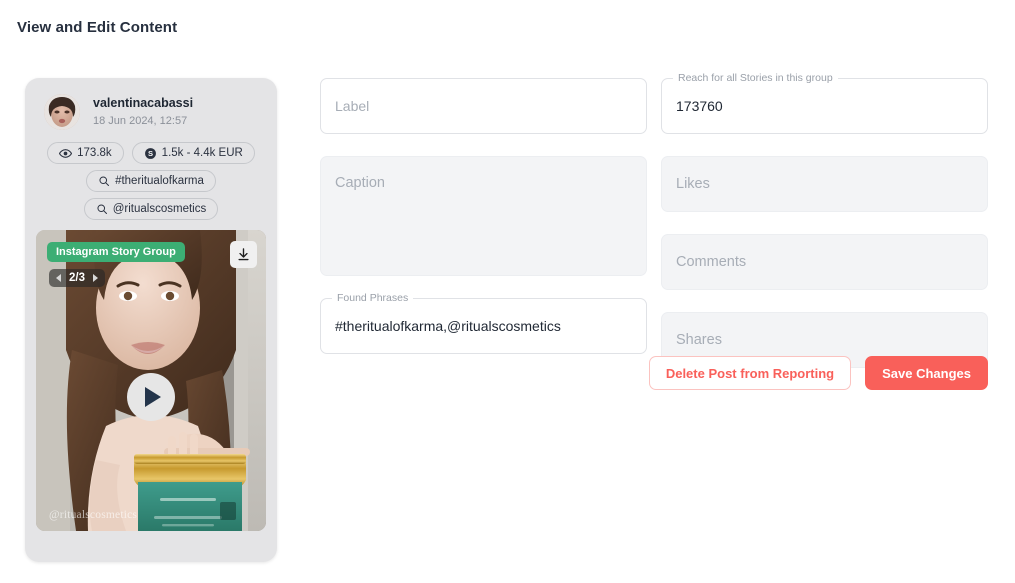  What do you see at coordinates (94, 153) in the screenshot?
I see `chip-impressions-label: 173.8k` at bounding box center [94, 153].